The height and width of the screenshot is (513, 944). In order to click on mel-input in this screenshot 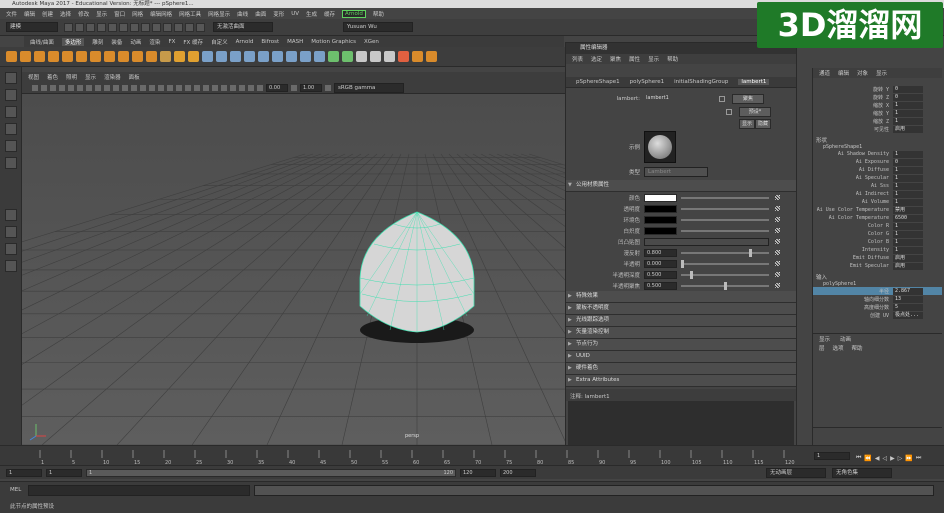, I will do `click(139, 490)`.